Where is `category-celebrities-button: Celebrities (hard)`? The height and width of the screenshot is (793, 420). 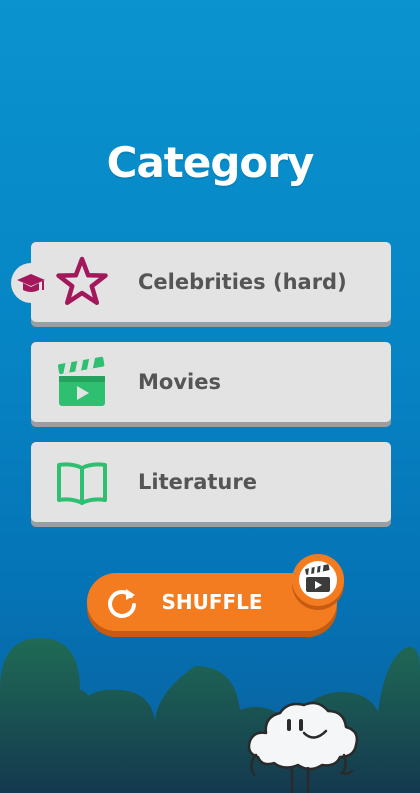
category-celebrities-button: Celebrities (hard) is located at coordinates (211, 282).